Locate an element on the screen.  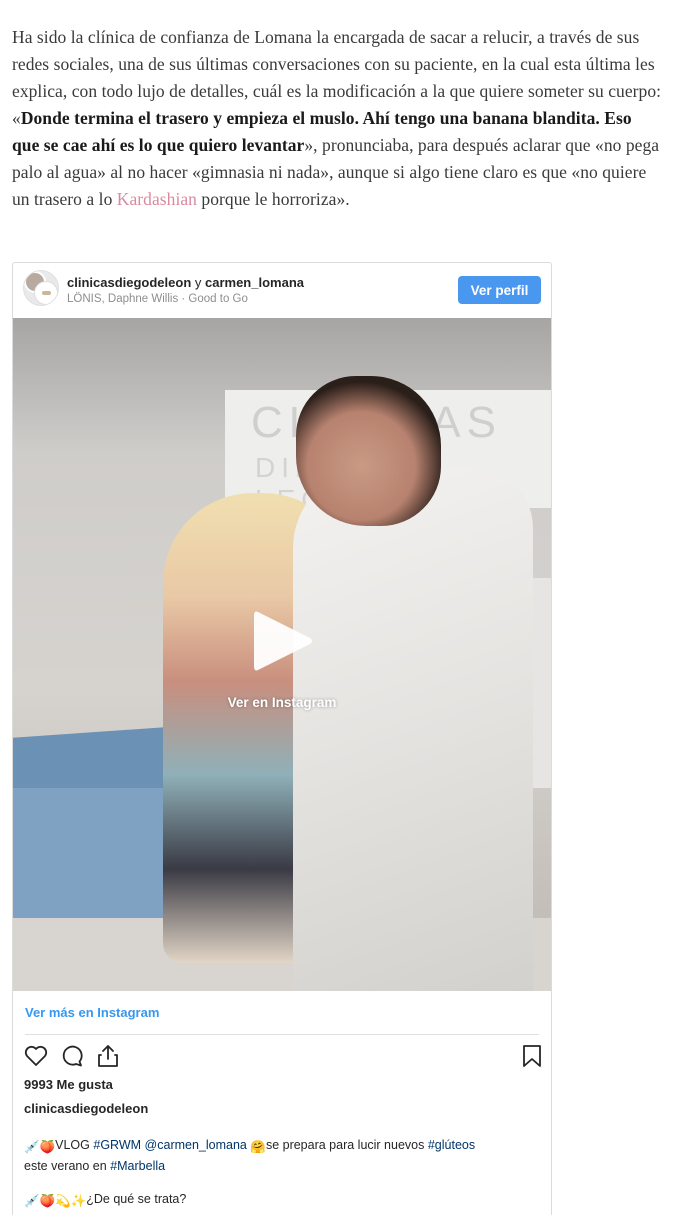
account-link-clinic: clinicasdiegodeleon is located at coordinates (129, 282).